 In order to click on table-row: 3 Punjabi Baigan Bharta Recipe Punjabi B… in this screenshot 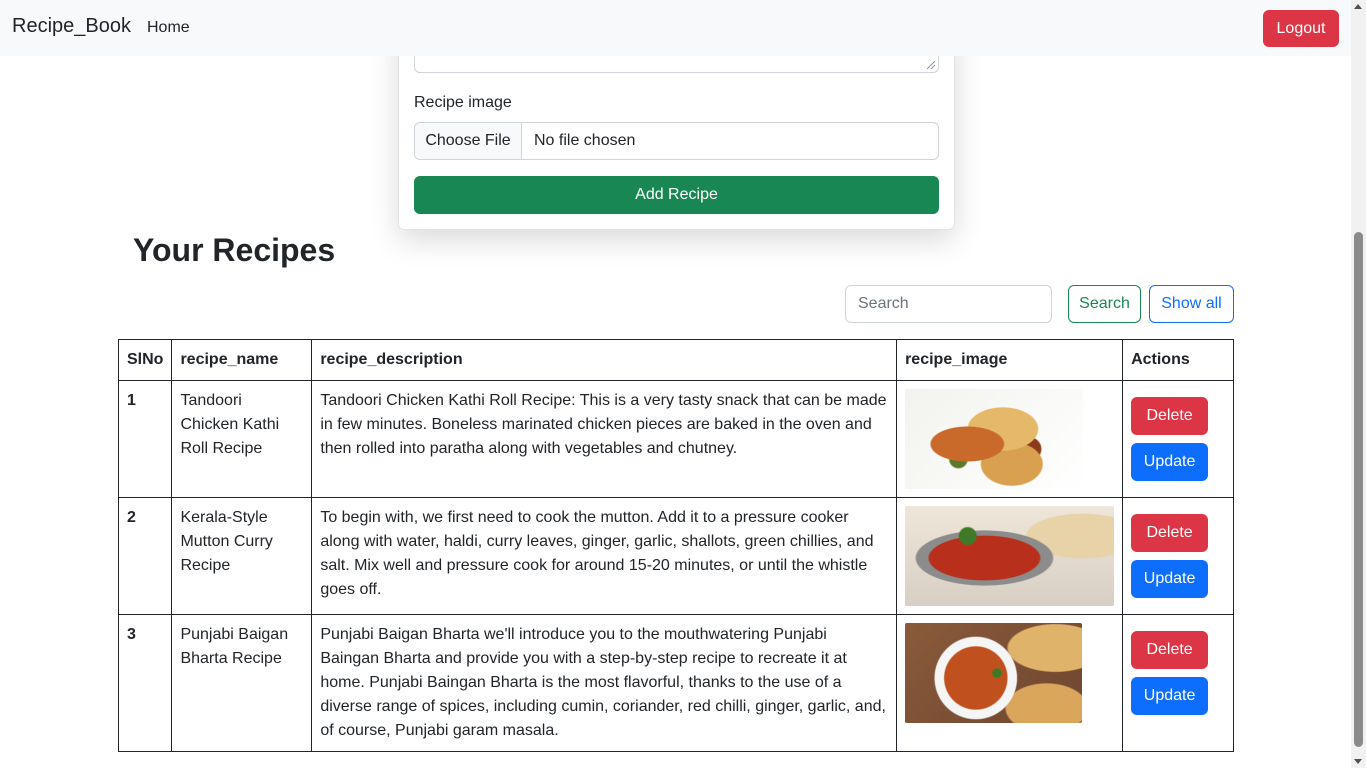, I will do `click(675, 683)`.